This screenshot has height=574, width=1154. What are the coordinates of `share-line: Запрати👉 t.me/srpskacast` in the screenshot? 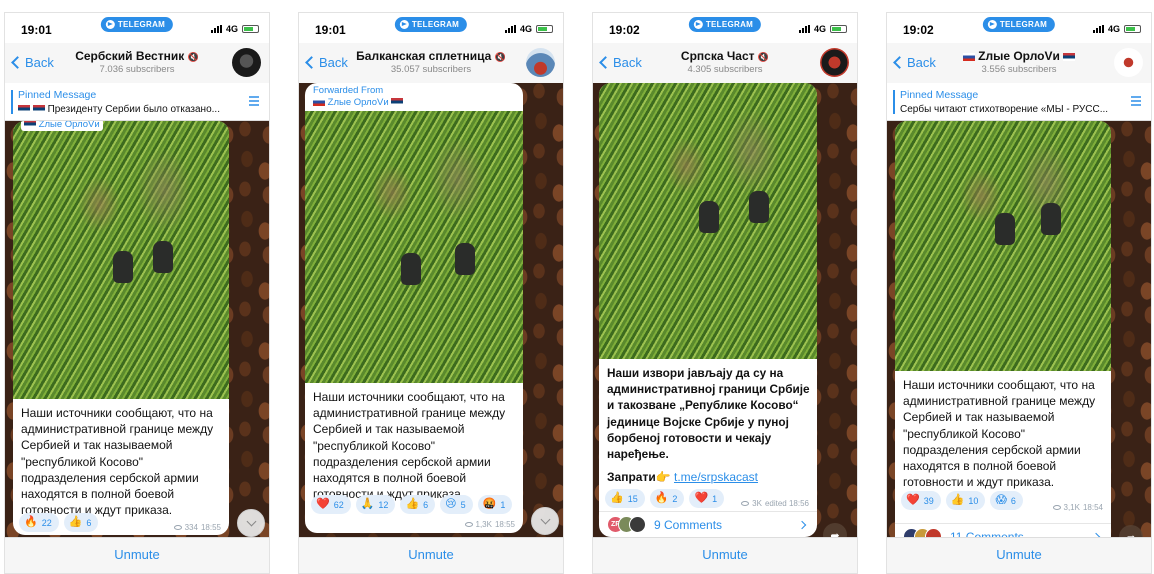 It's located at (683, 477).